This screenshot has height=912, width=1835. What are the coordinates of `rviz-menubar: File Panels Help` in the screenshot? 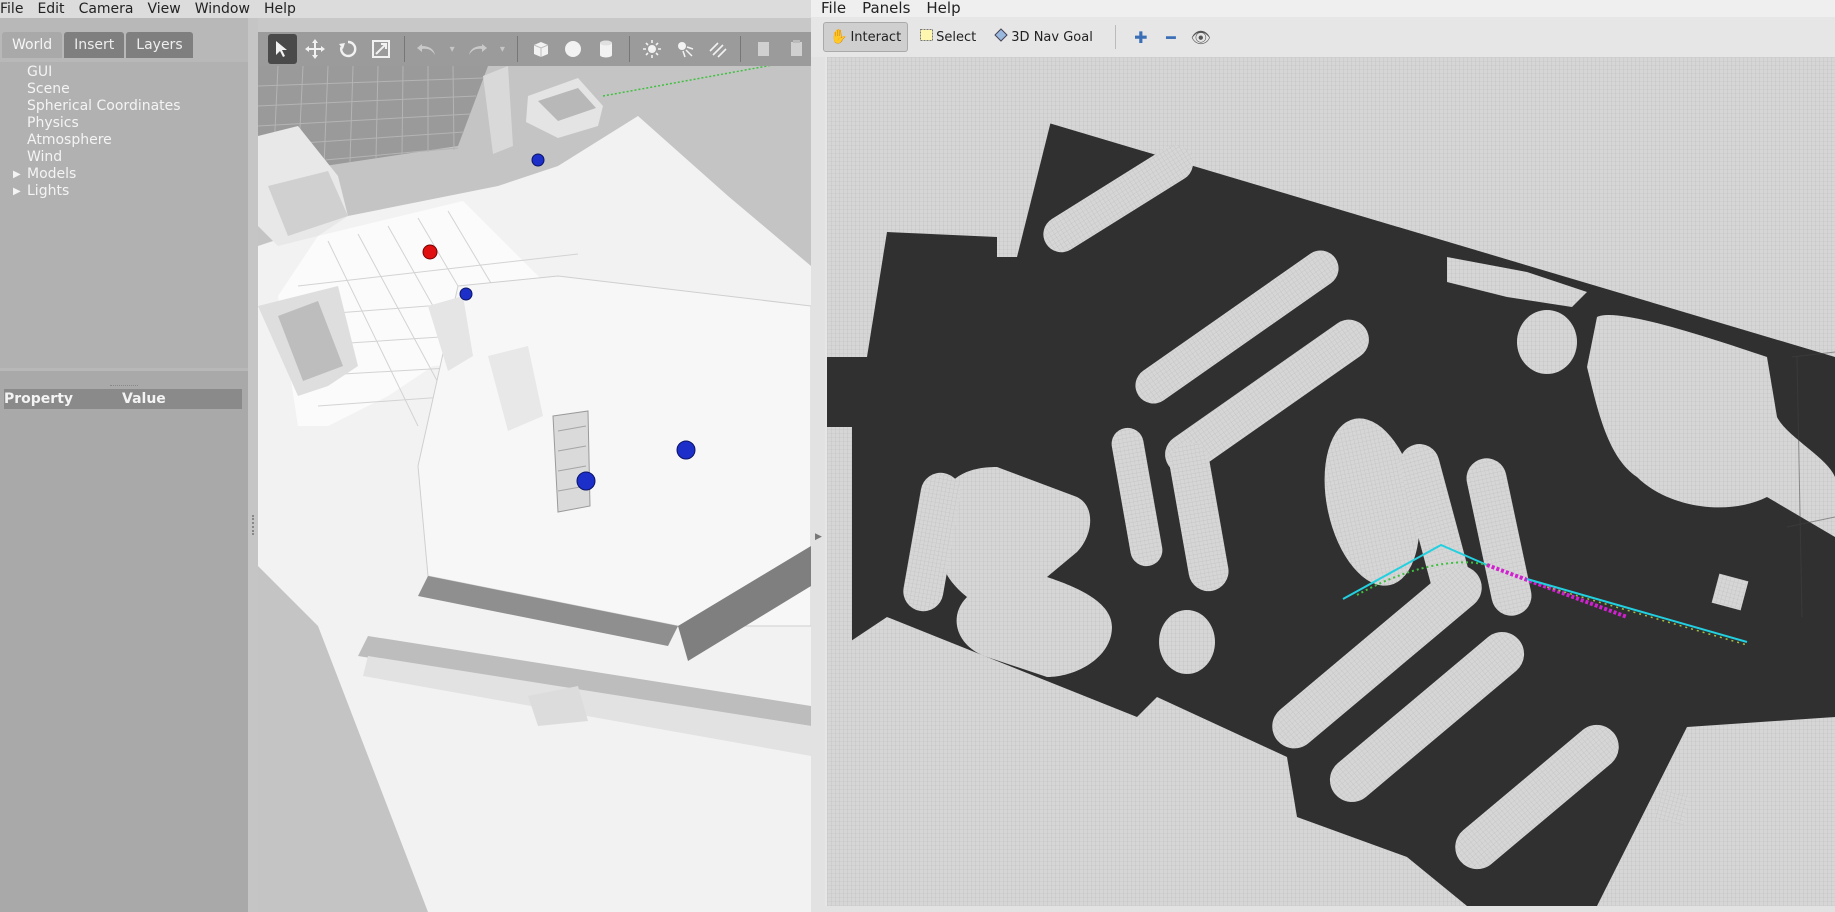 It's located at (1323, 8).